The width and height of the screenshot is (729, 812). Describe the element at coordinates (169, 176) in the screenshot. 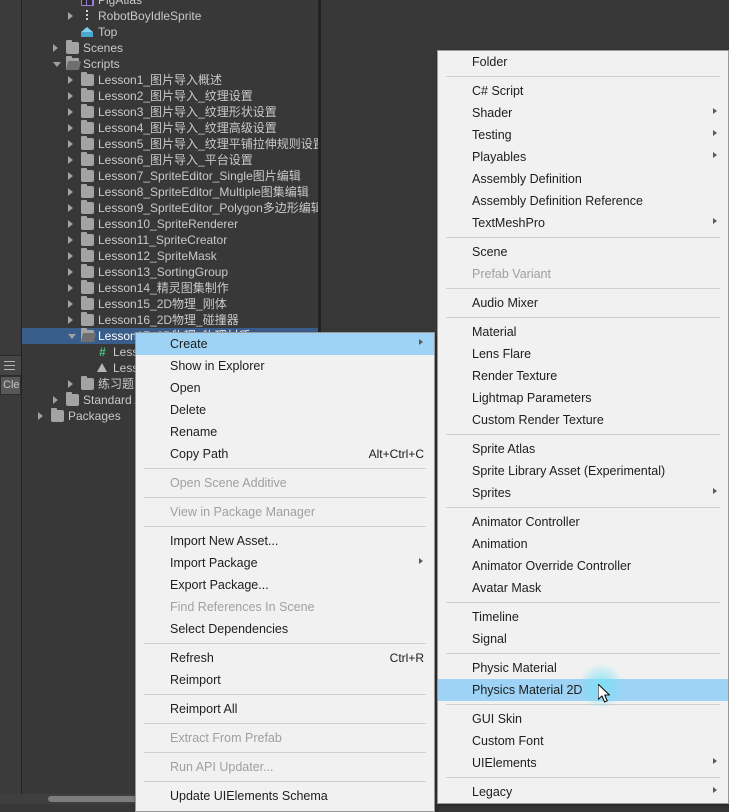

I see `tree-row: Lesson7_SpriteEditor_Single图片编辑` at that location.